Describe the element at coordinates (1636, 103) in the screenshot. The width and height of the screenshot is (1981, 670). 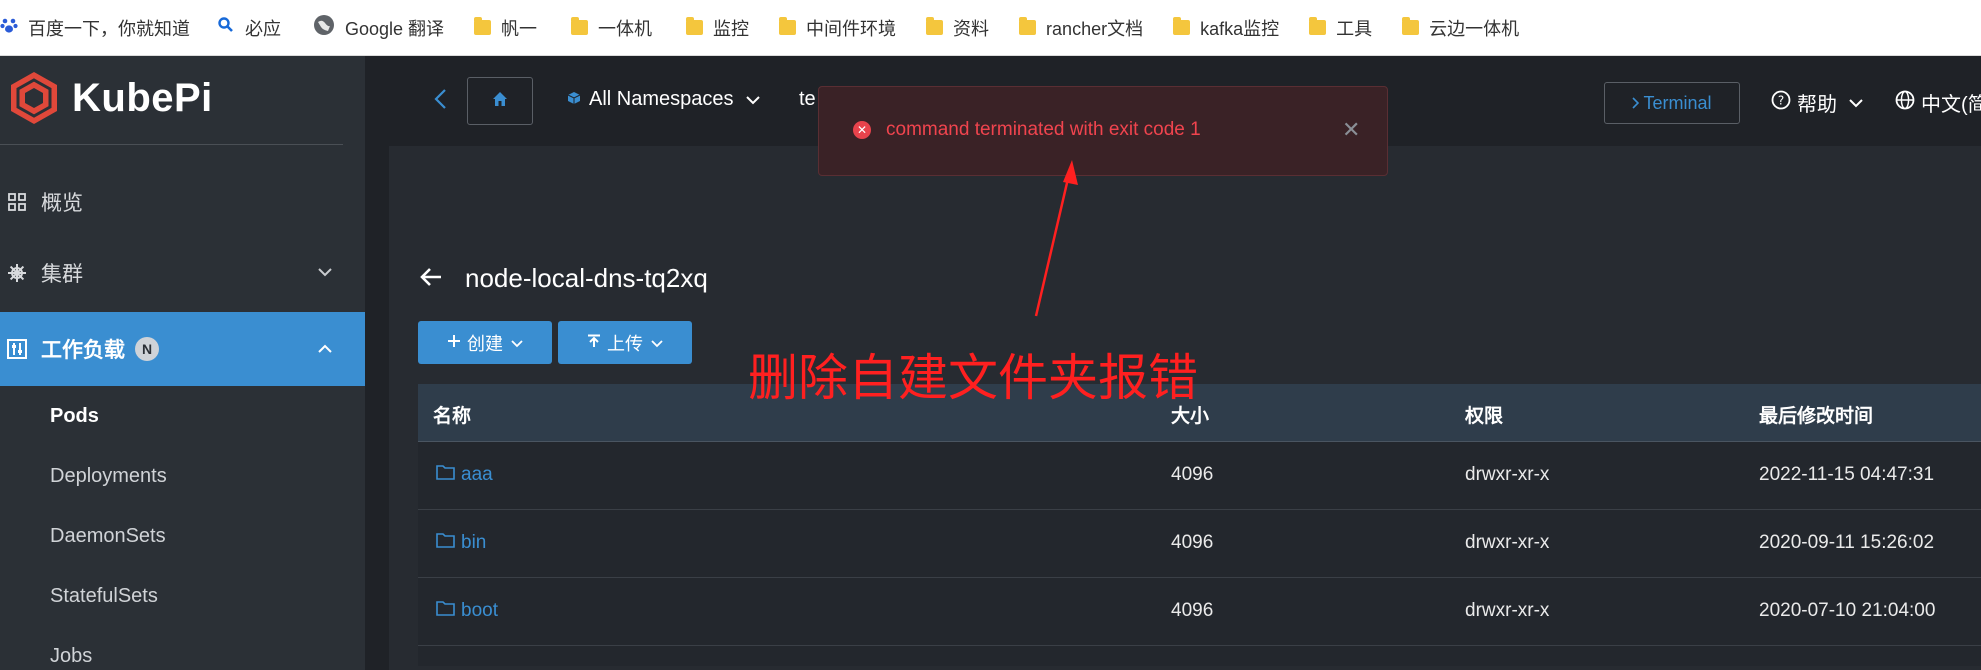
I see `chevron-right-icon` at that location.